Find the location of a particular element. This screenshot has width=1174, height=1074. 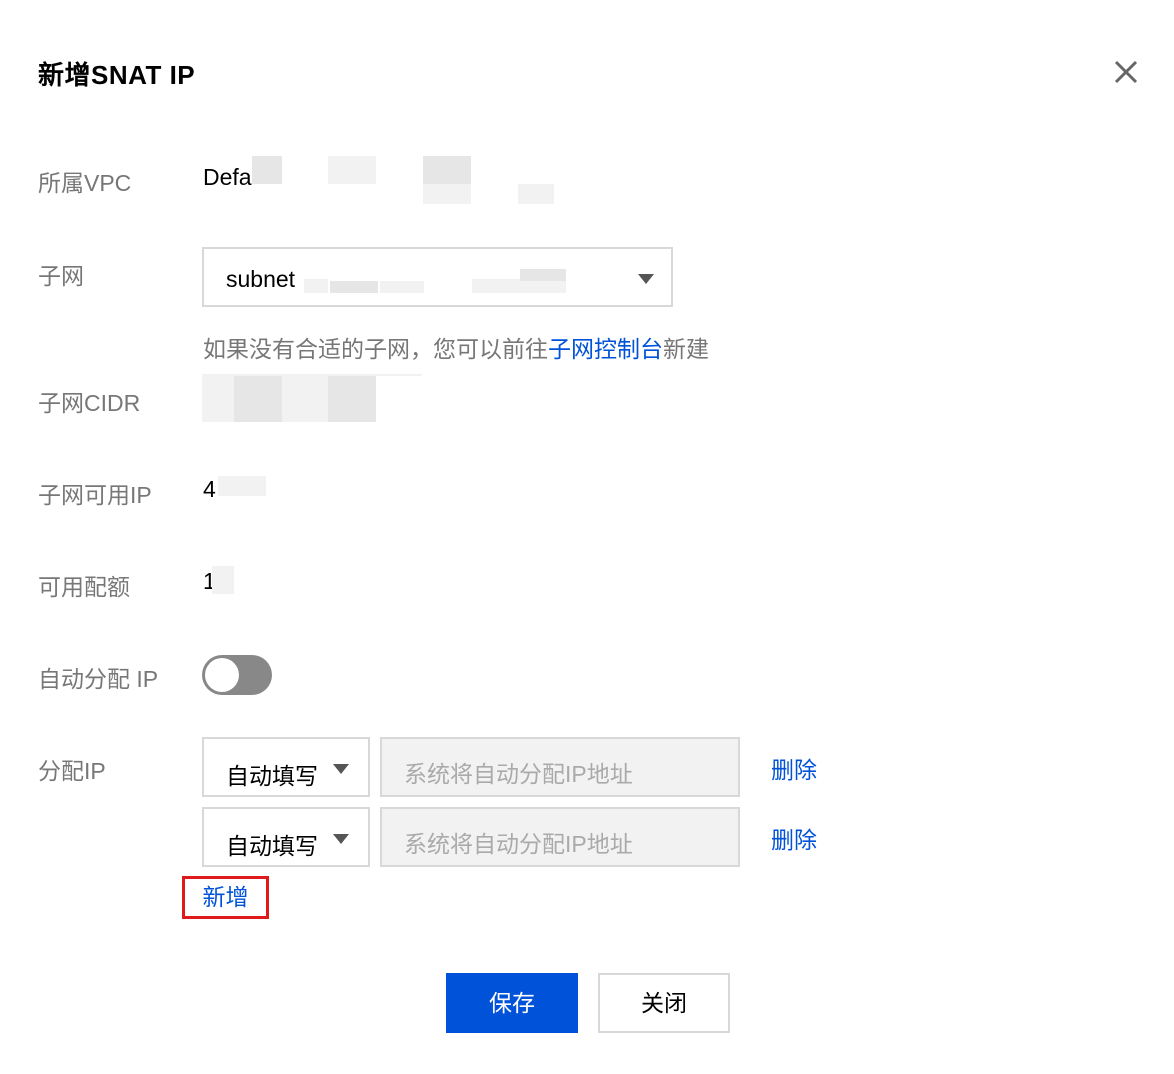

vpc-label: 所属VPC is located at coordinates (85, 183).